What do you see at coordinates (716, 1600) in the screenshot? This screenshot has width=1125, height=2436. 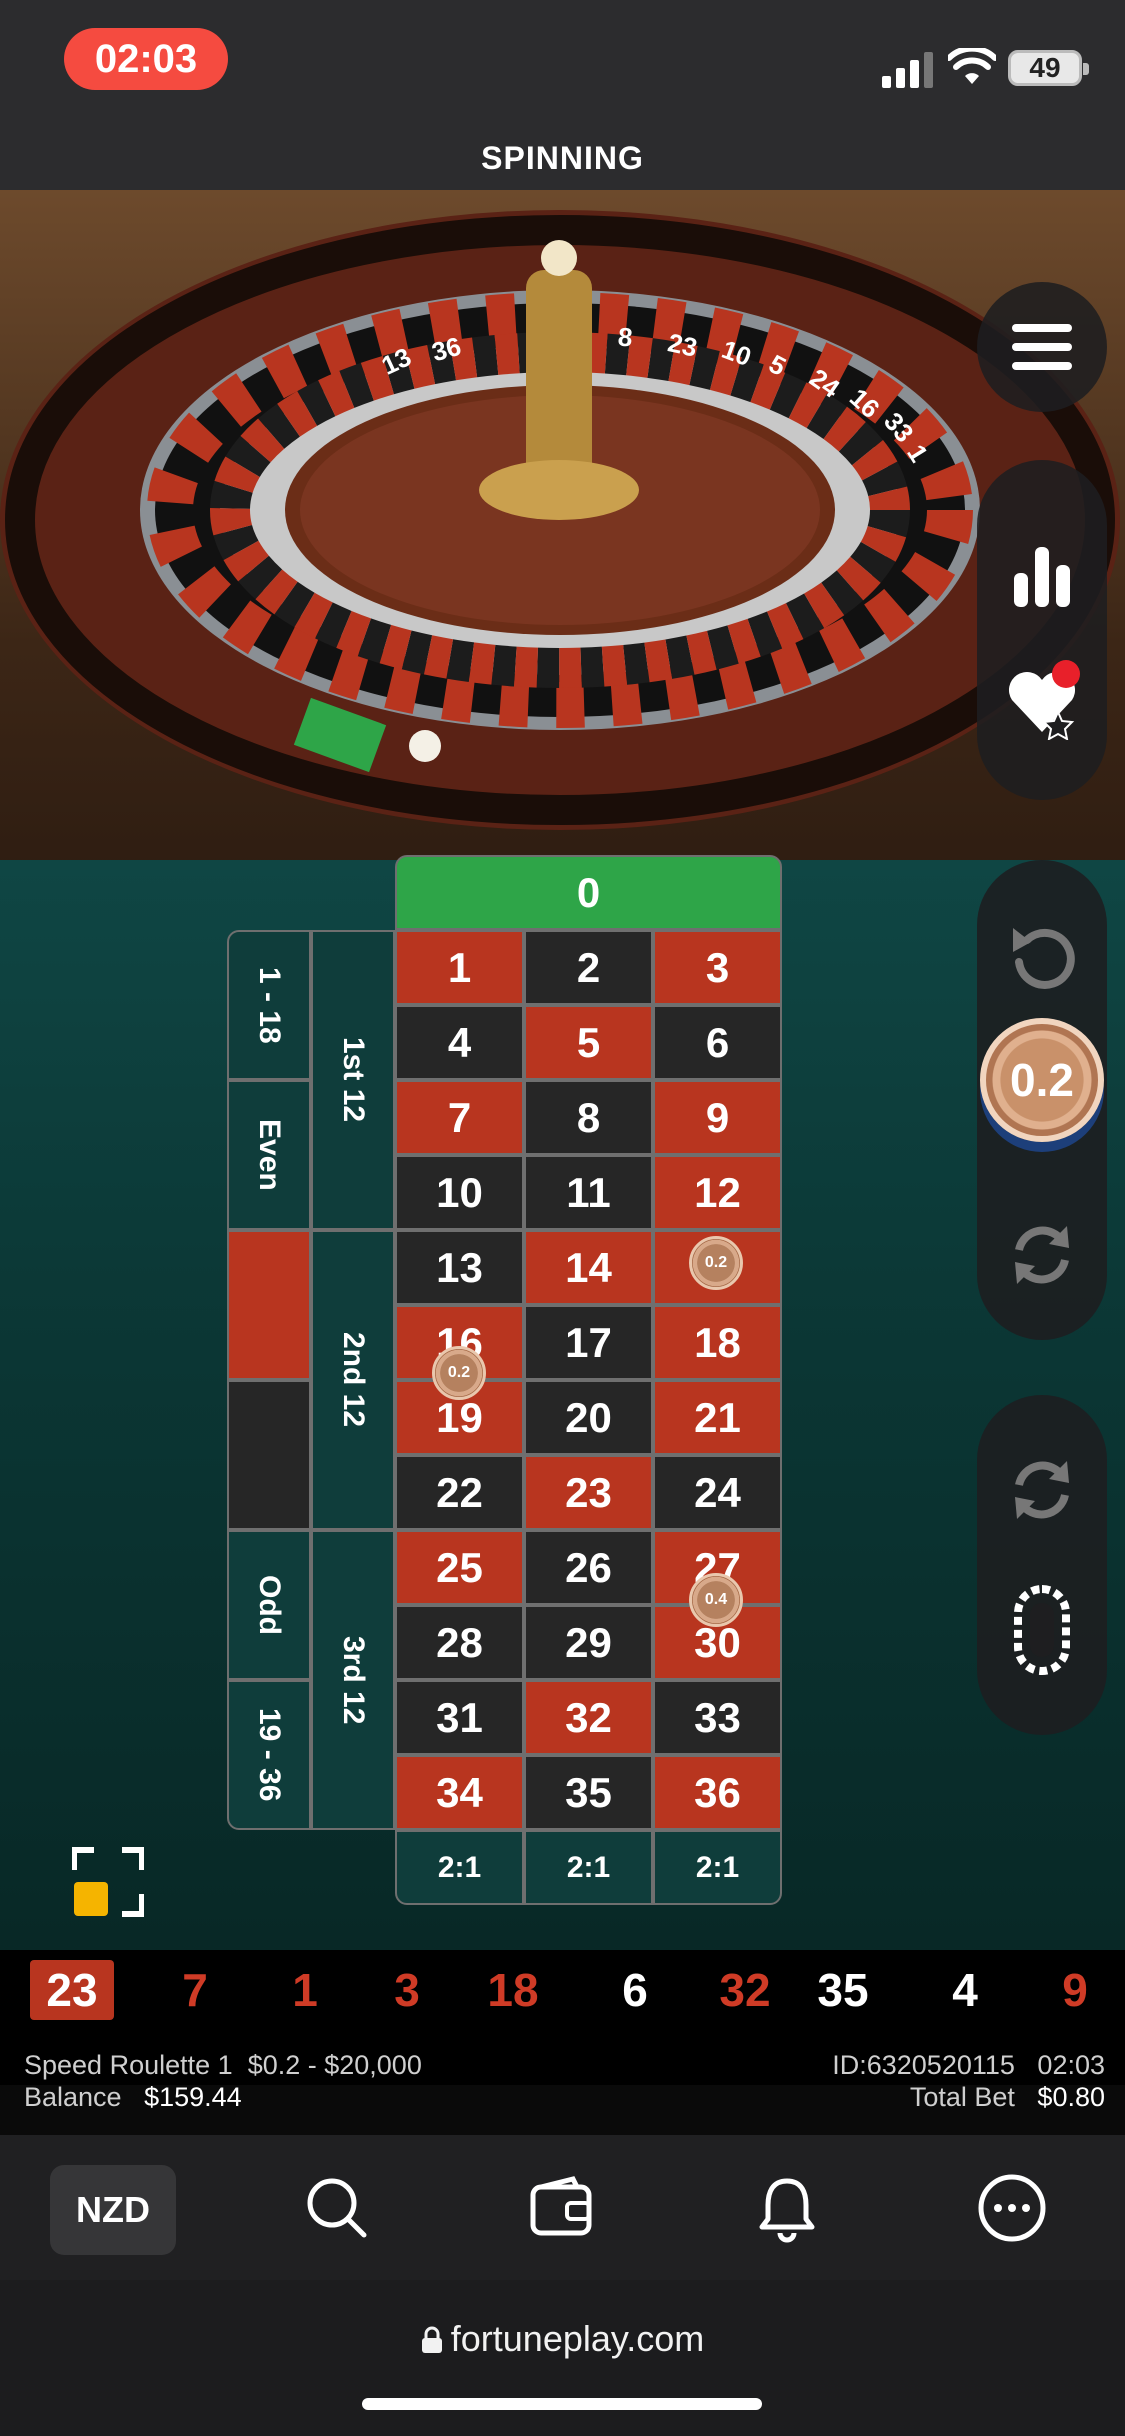 I see `placed-chip: 0.4` at bounding box center [716, 1600].